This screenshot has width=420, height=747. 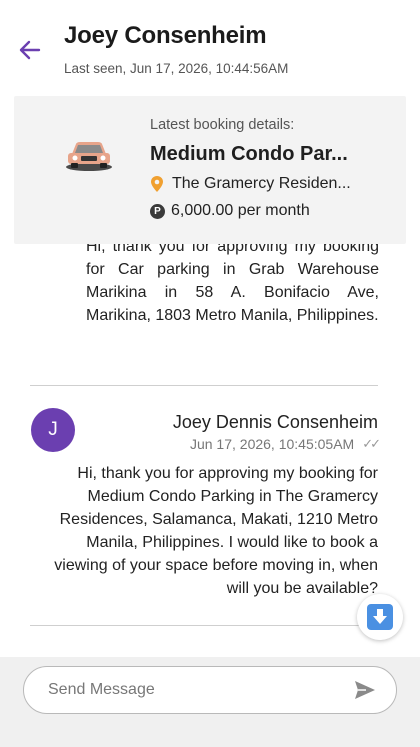 I want to click on message-input-container, so click(x=210, y=690).